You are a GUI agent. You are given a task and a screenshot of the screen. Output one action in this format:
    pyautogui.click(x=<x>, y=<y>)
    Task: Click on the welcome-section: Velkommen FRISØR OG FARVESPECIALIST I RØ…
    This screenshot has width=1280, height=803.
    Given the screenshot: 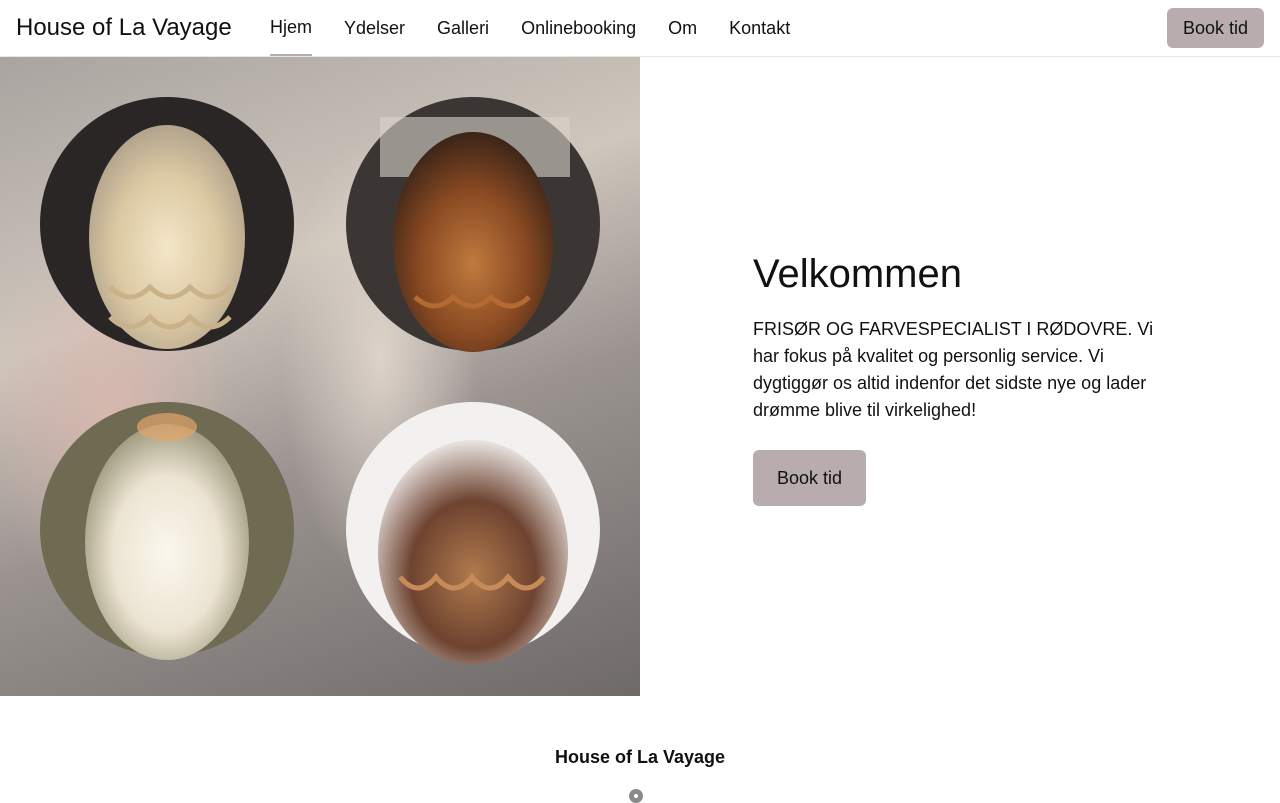 What is the action you would take?
    pyautogui.click(x=963, y=378)
    